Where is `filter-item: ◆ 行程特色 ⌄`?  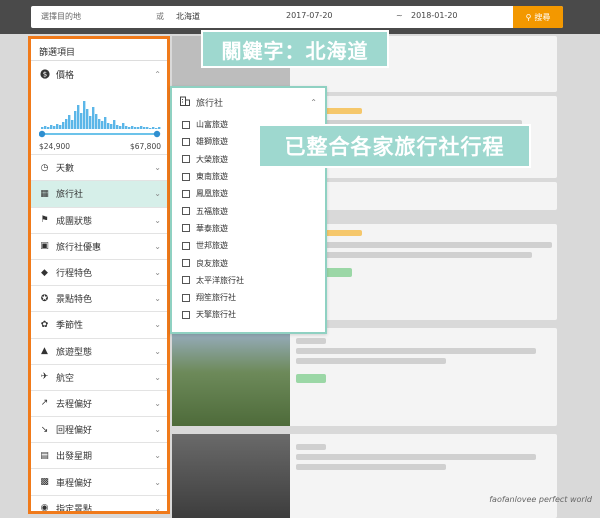 filter-item: ◆ 行程特色 ⌄ is located at coordinates (99, 273).